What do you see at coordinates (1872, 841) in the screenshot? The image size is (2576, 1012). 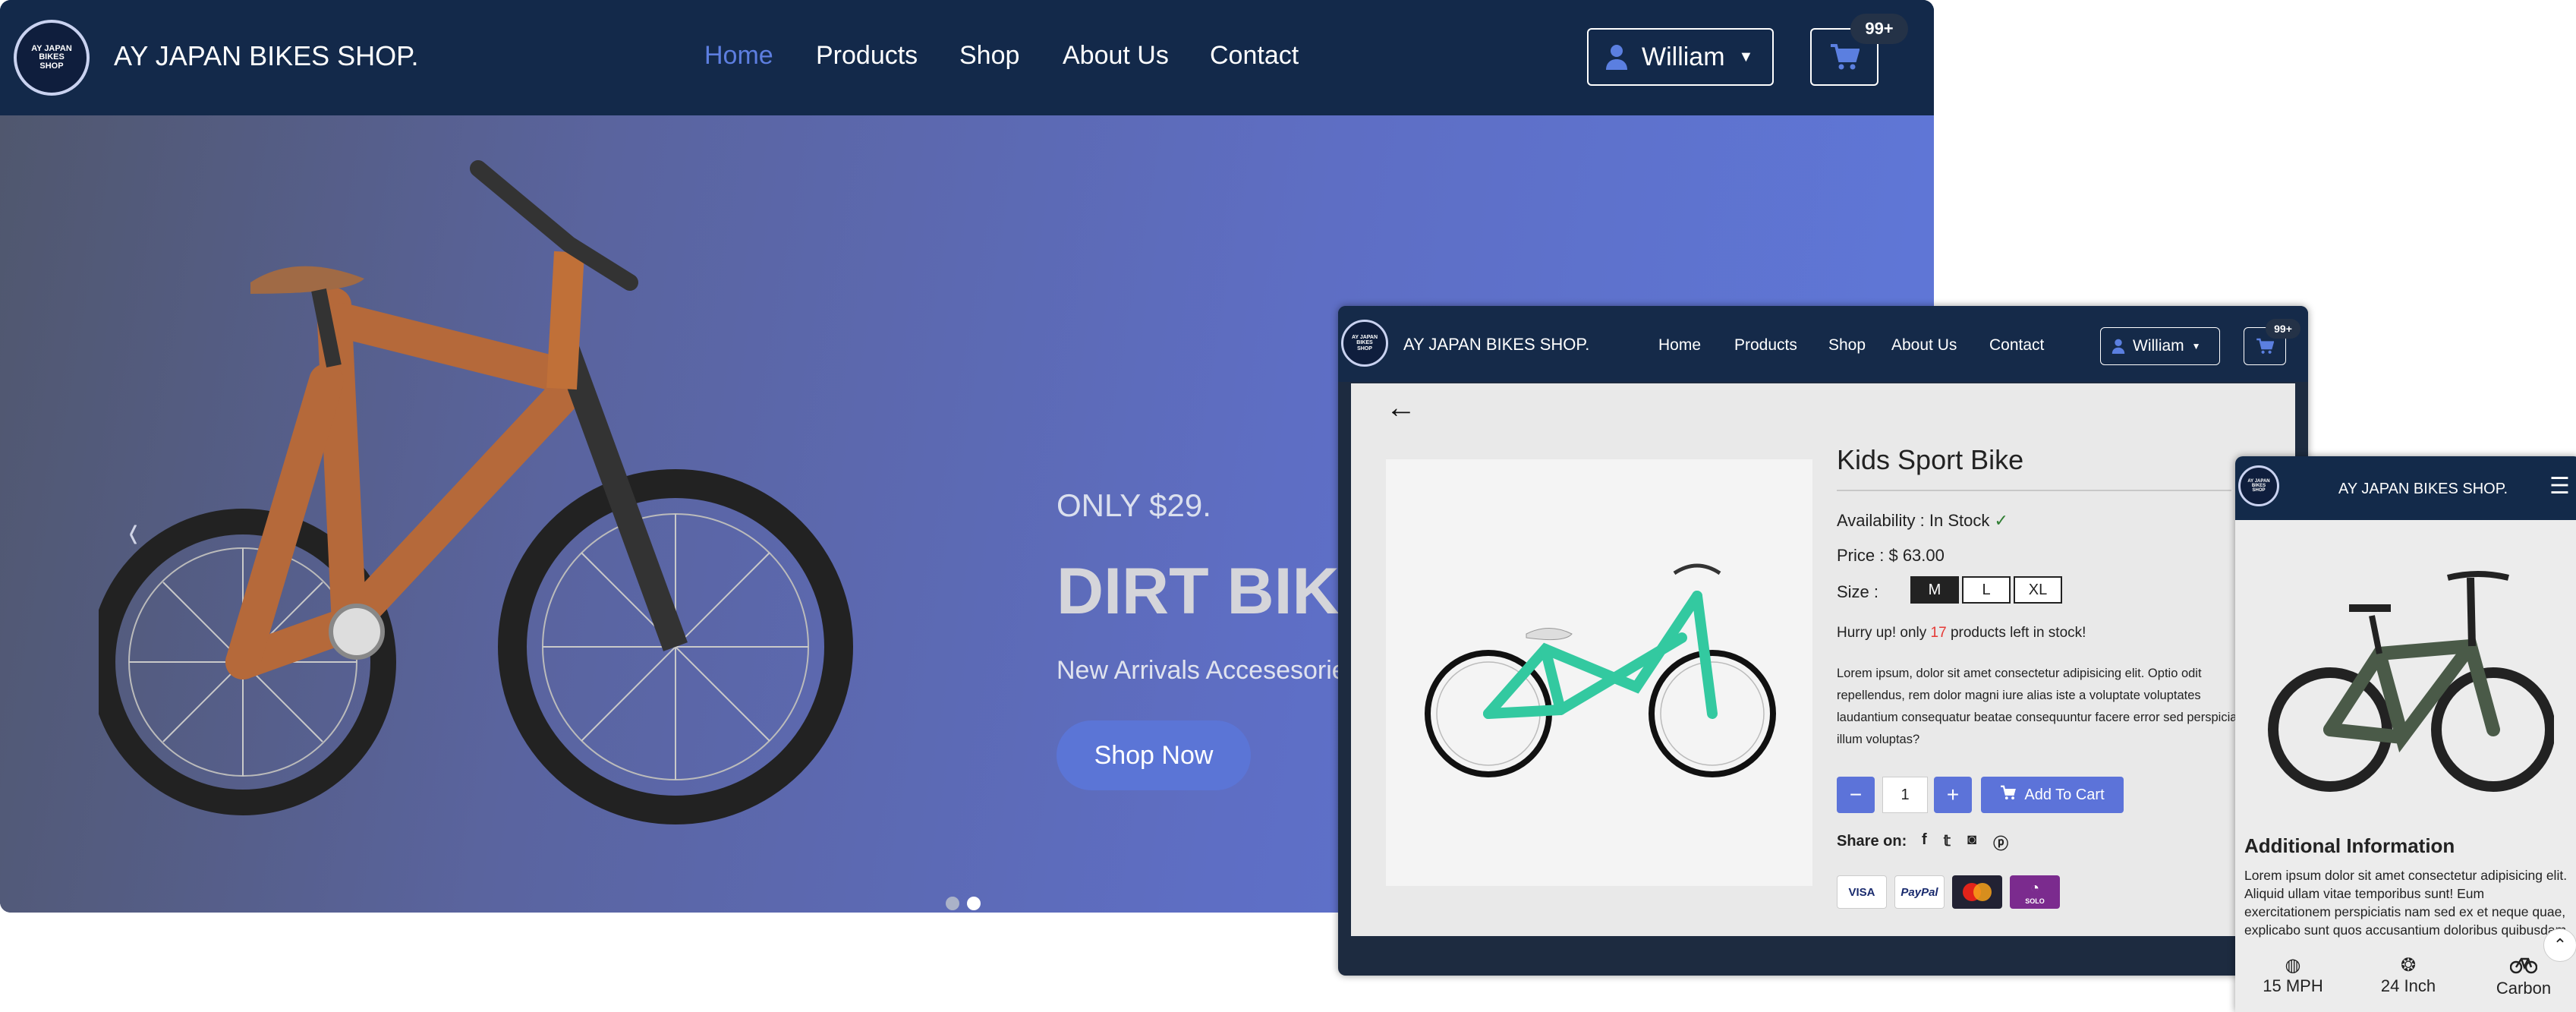 I see `share-label: Share on:` at bounding box center [1872, 841].